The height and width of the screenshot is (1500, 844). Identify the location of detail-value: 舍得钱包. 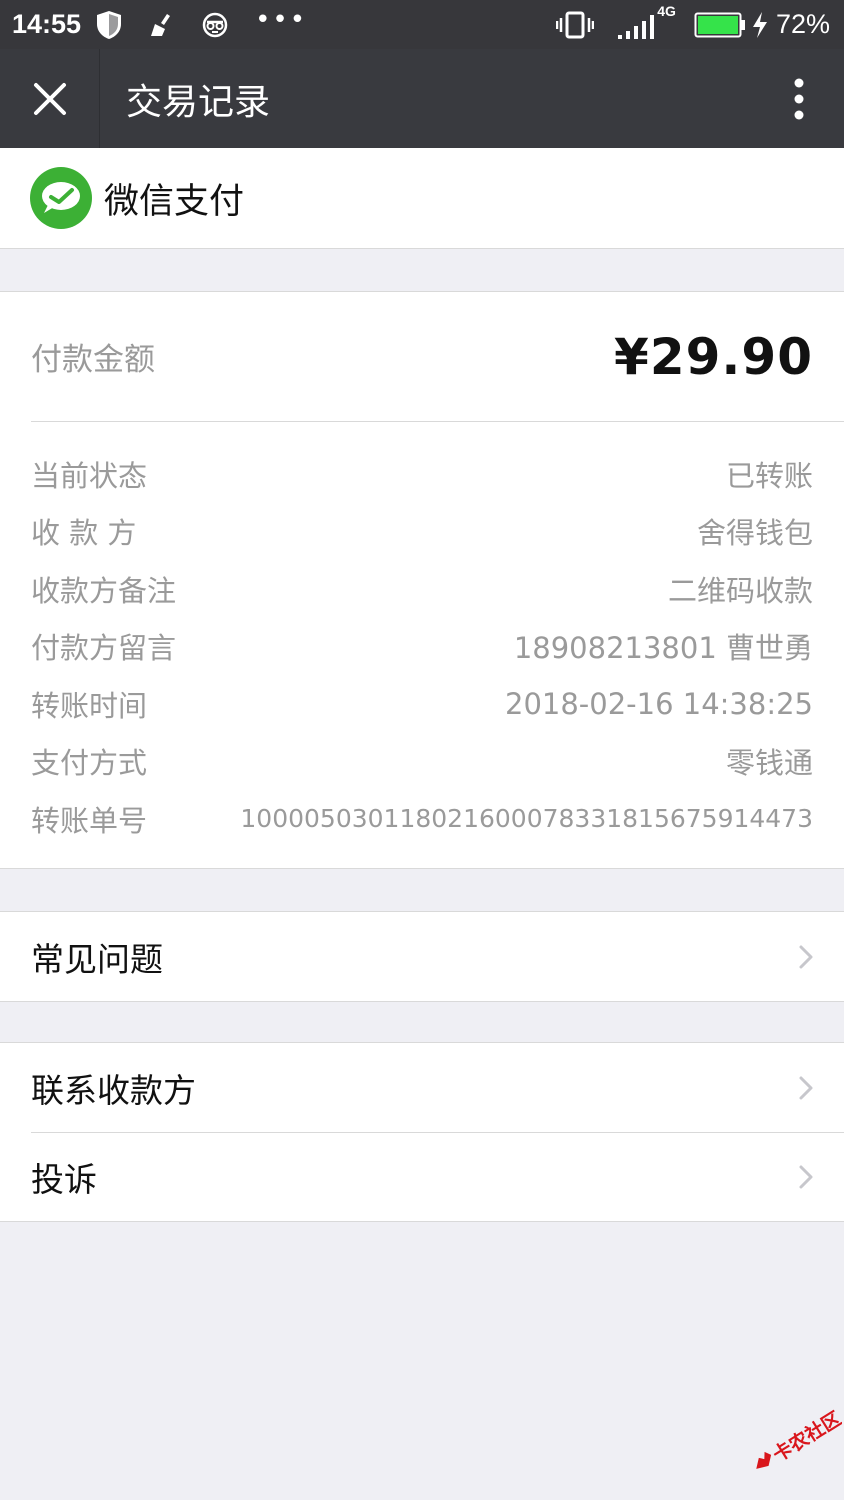
(754, 533).